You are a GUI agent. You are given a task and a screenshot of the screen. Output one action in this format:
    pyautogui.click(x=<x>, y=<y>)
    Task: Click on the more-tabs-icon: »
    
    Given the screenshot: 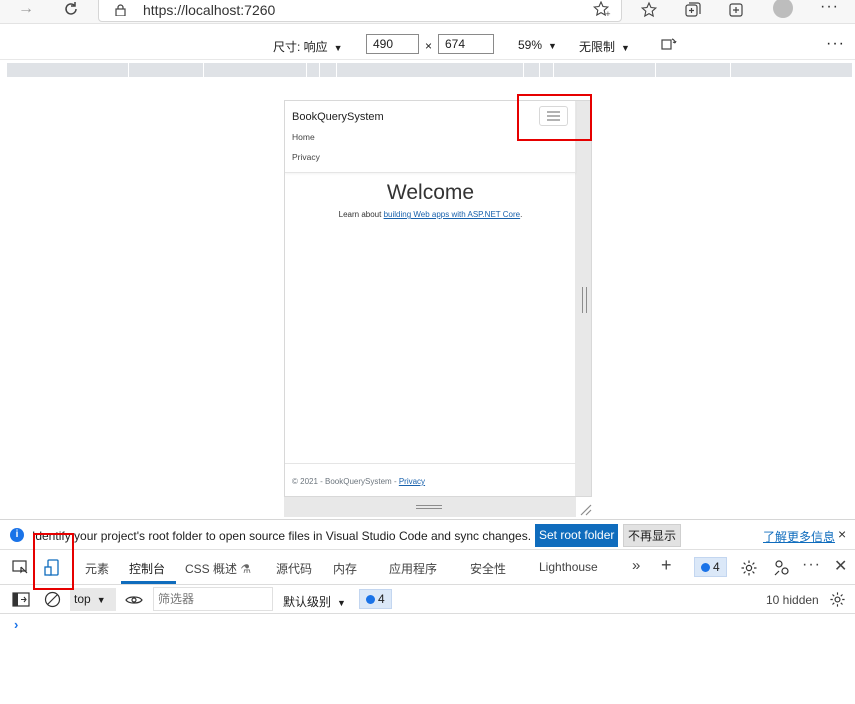 What is the action you would take?
    pyautogui.click(x=636, y=565)
    